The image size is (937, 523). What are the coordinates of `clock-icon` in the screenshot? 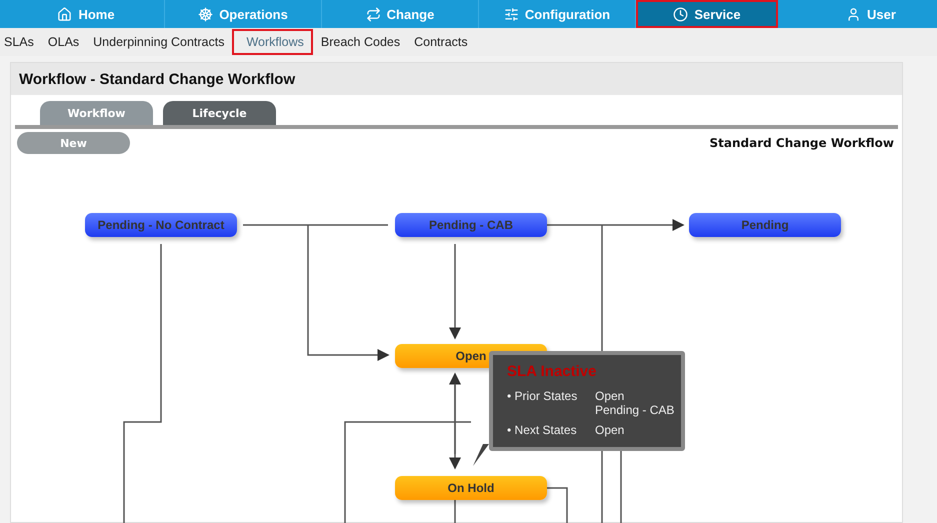 It's located at (680, 14).